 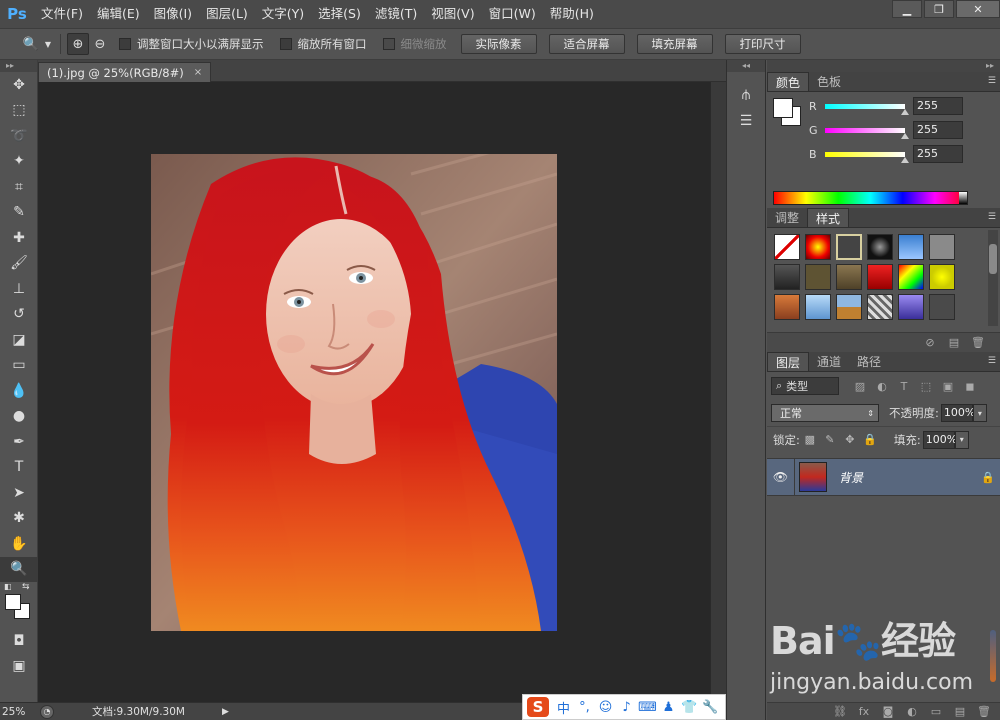 What do you see at coordinates (970, 386) in the screenshot?
I see `filter-toggle-icon: ◼` at bounding box center [970, 386].